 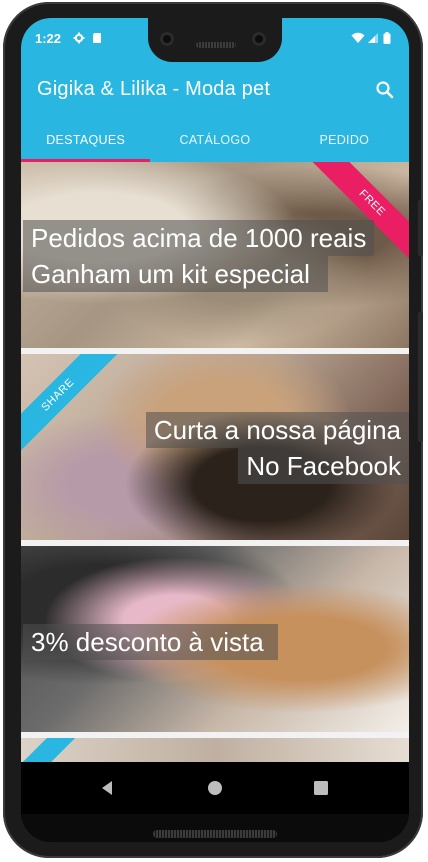 I want to click on status-bar: 1:22, so click(x=215, y=40).